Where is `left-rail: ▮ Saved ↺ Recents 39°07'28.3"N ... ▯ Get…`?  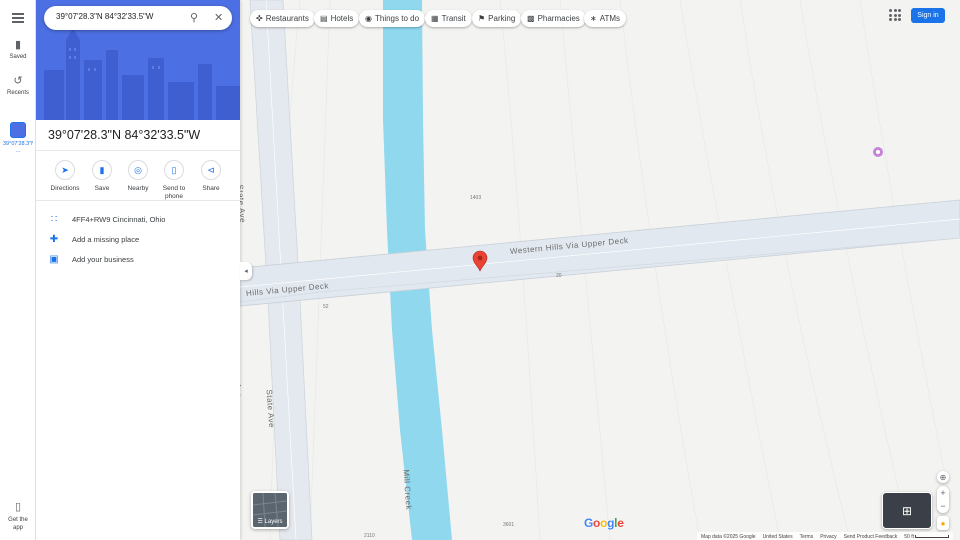 left-rail: ▮ Saved ↺ Recents 39°07'28.3"N ... ▯ Get… is located at coordinates (18, 270).